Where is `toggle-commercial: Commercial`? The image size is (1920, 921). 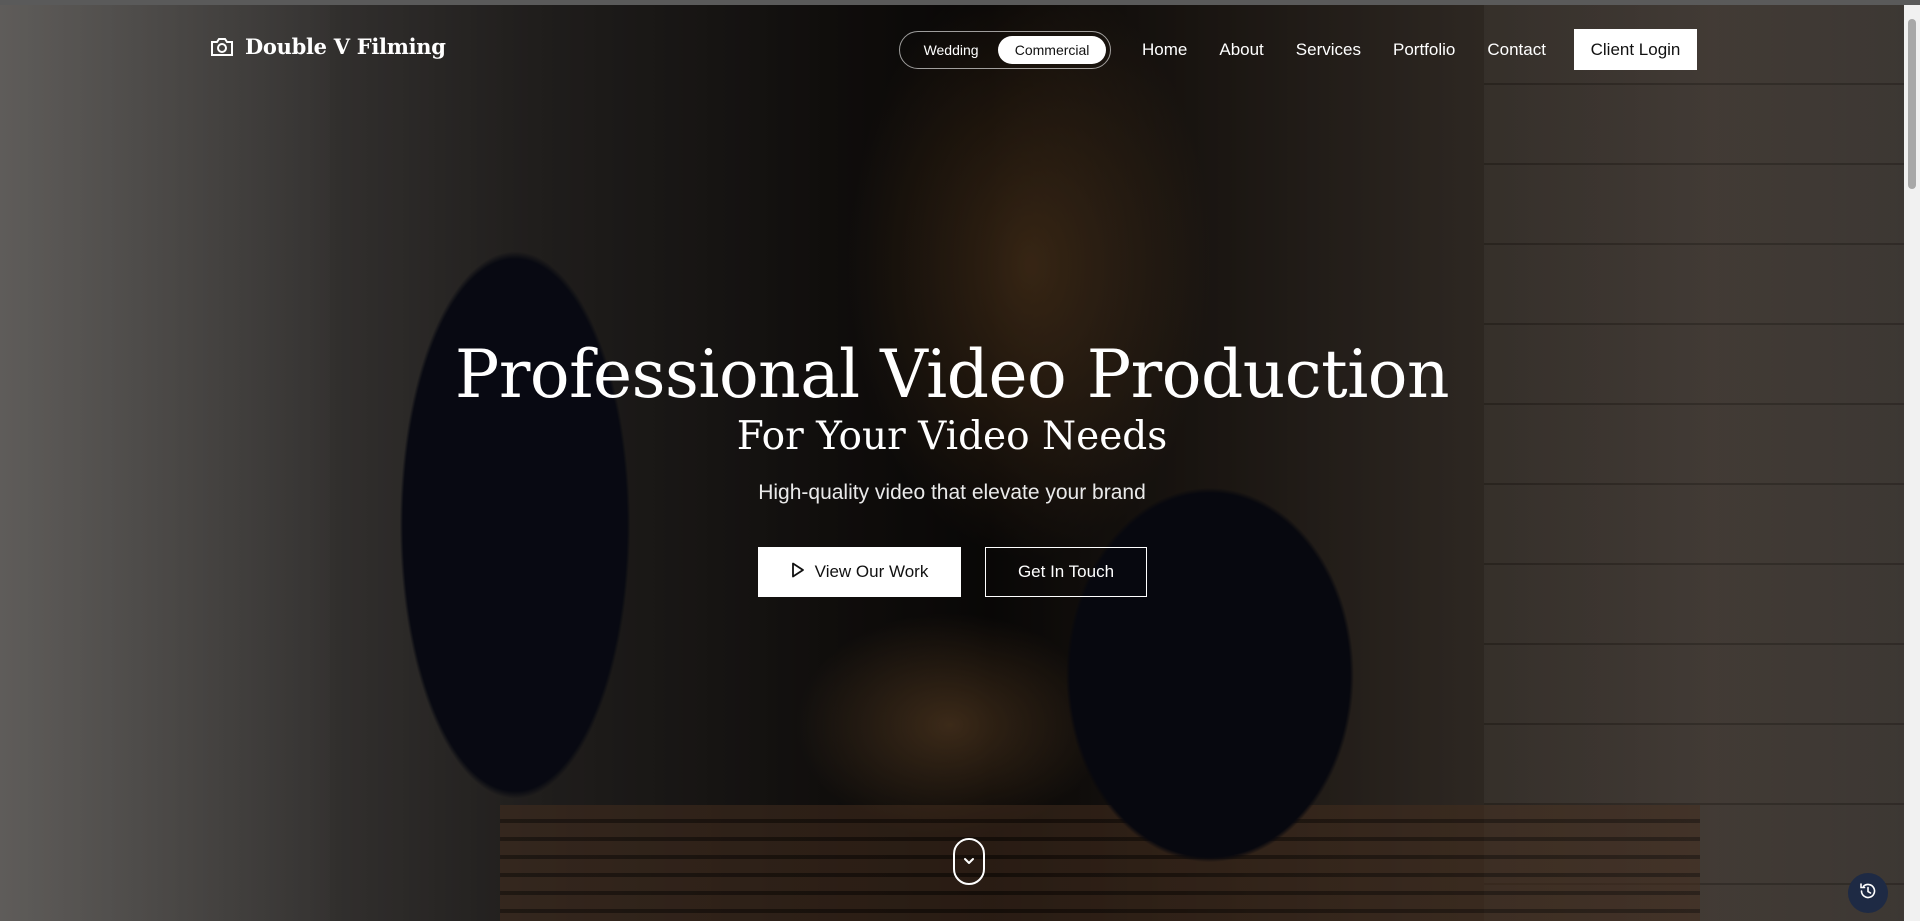 toggle-commercial: Commercial is located at coordinates (1052, 50).